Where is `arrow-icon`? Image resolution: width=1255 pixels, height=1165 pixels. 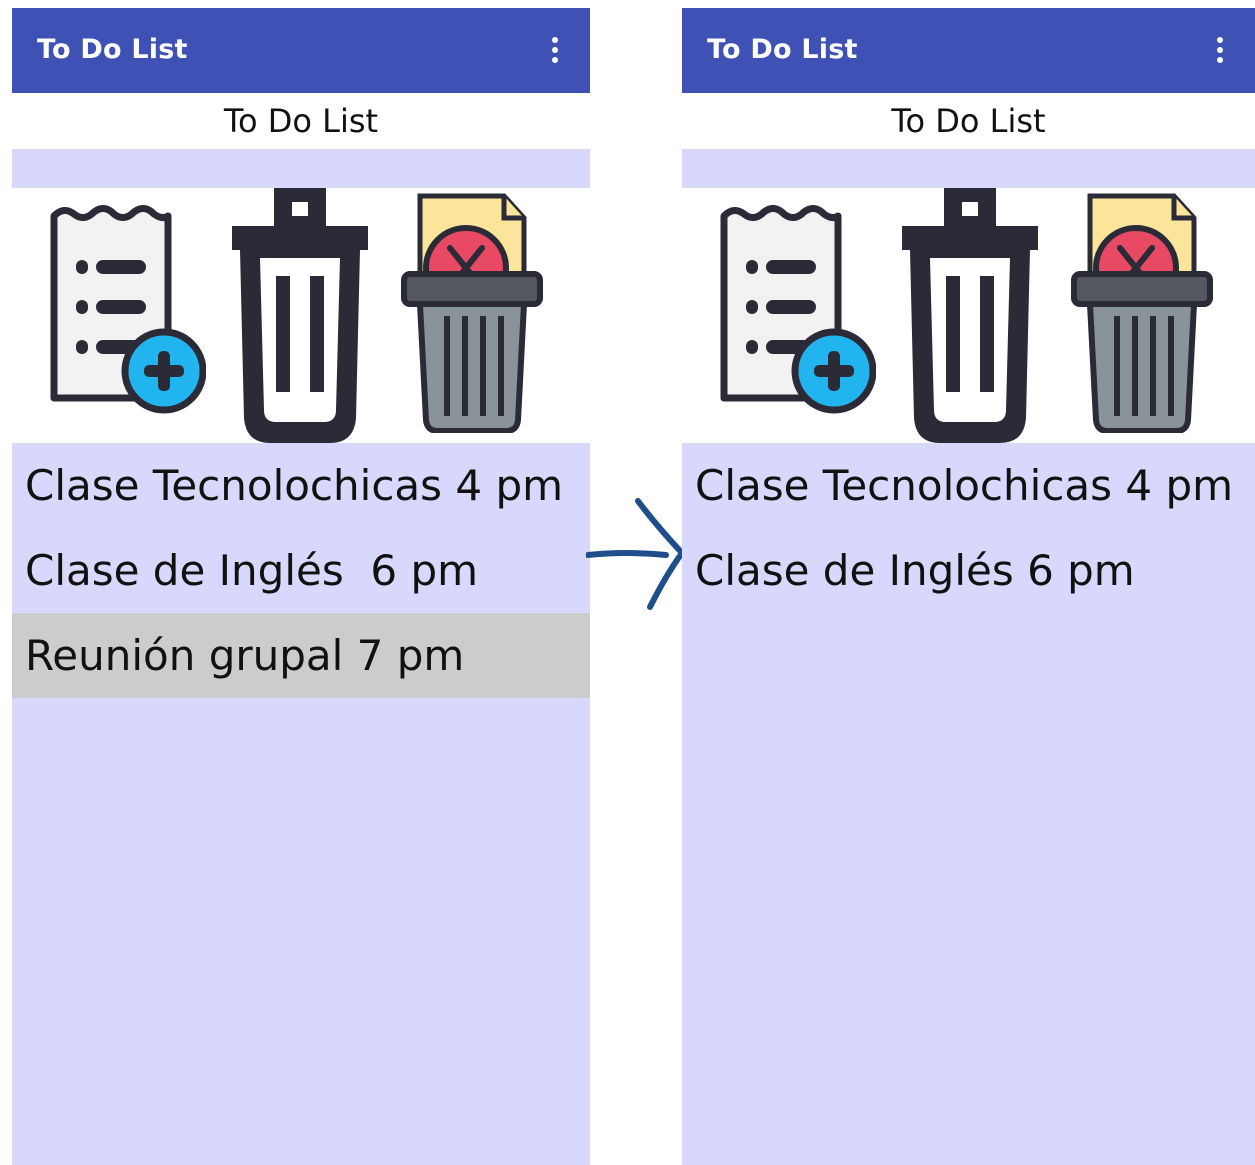
arrow-icon is located at coordinates (636, 554).